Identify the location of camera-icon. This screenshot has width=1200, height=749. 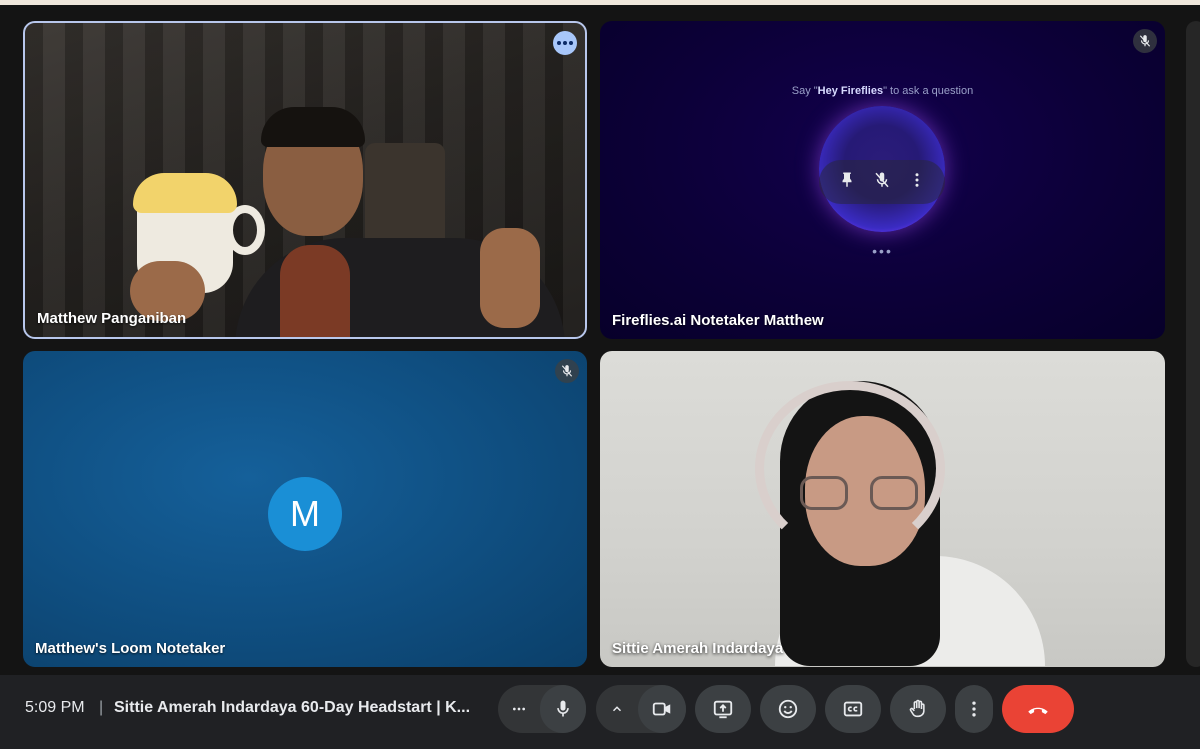
(661, 709).